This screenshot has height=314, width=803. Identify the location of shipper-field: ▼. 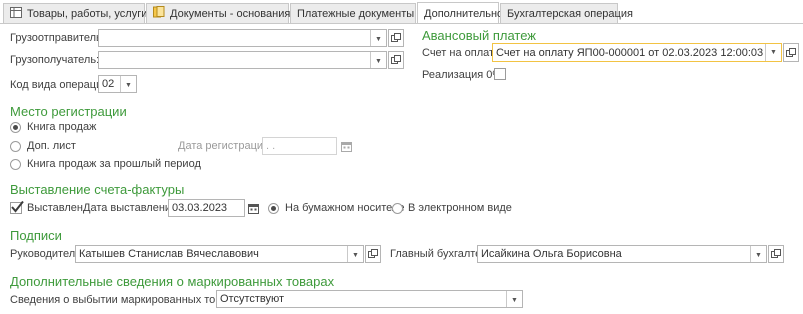
(242, 38).